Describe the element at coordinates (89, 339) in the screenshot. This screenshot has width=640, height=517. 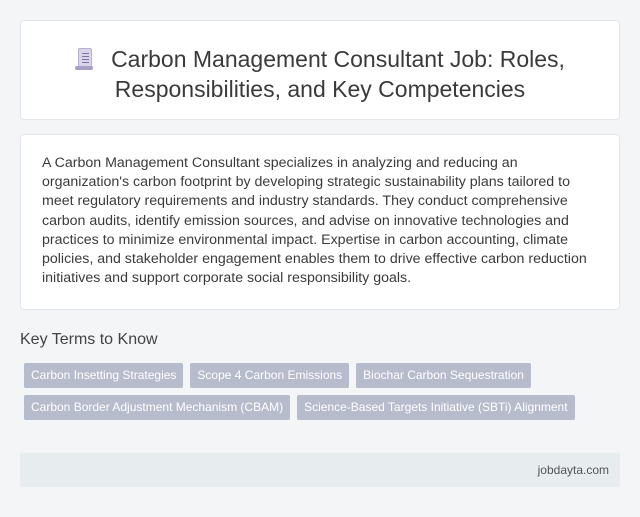
I see `key-terms-heading: Key Terms to Know` at that location.